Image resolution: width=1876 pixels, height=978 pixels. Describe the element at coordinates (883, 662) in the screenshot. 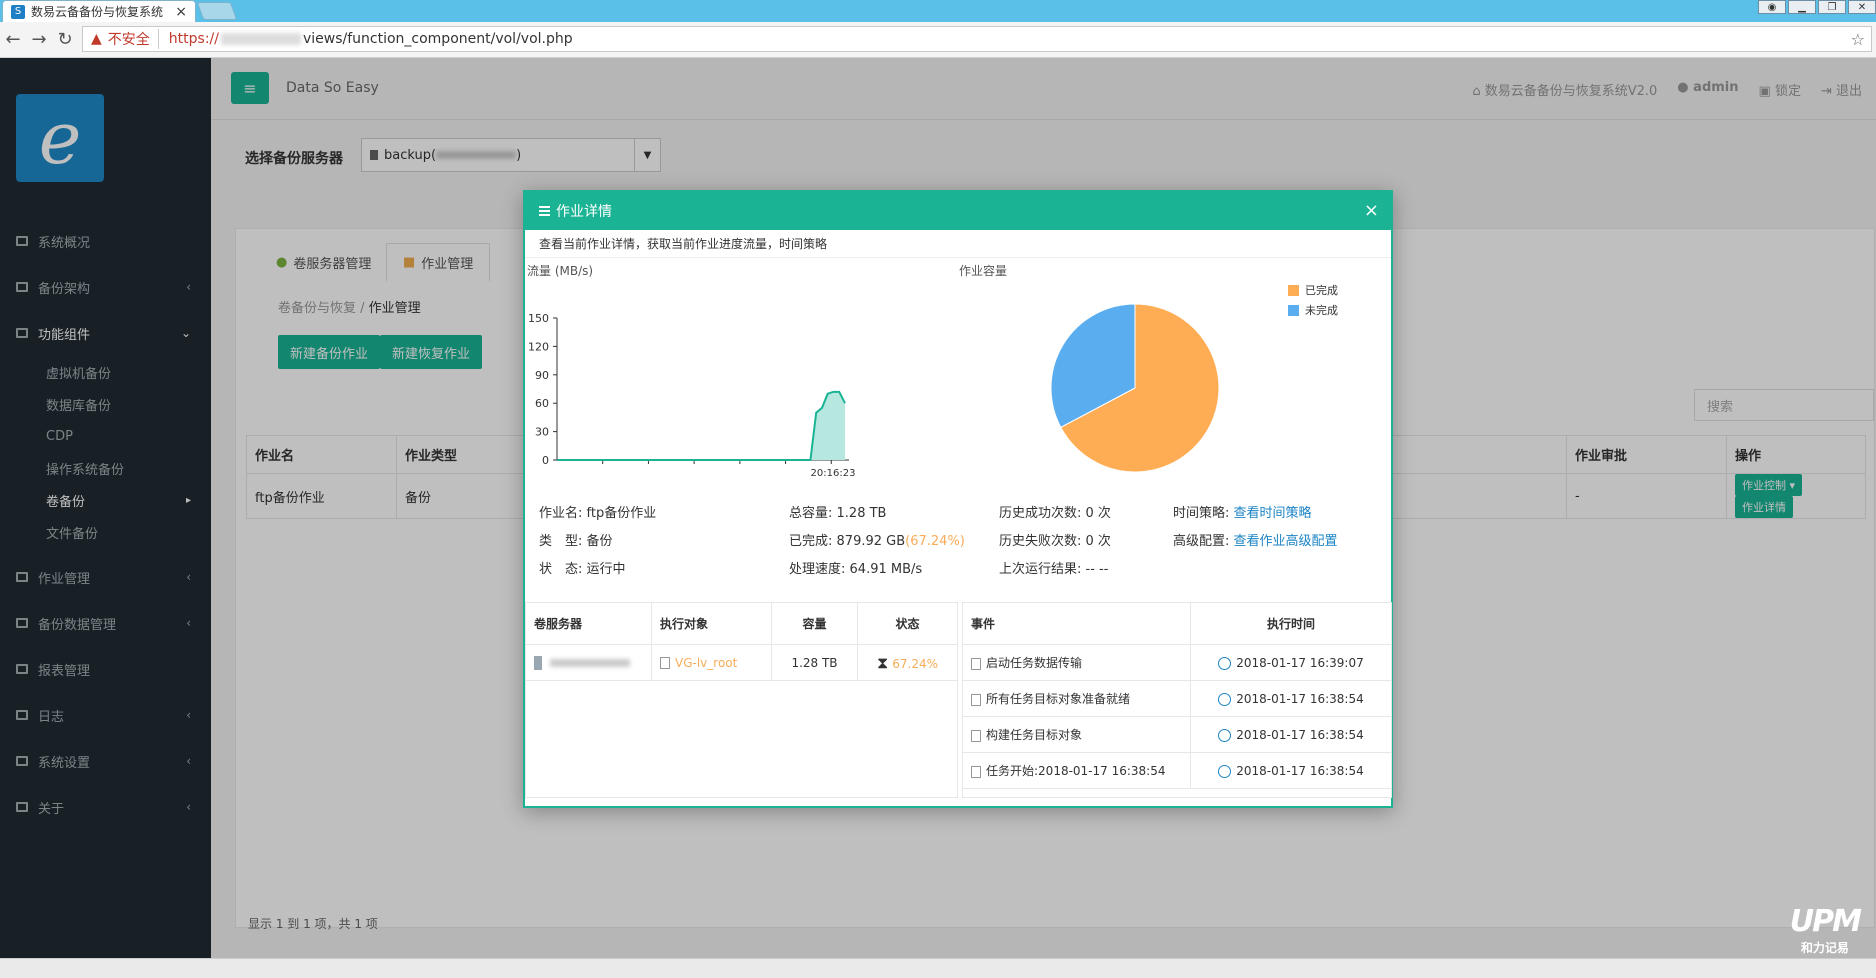

I see `hourglass-icon: ⧗` at that location.